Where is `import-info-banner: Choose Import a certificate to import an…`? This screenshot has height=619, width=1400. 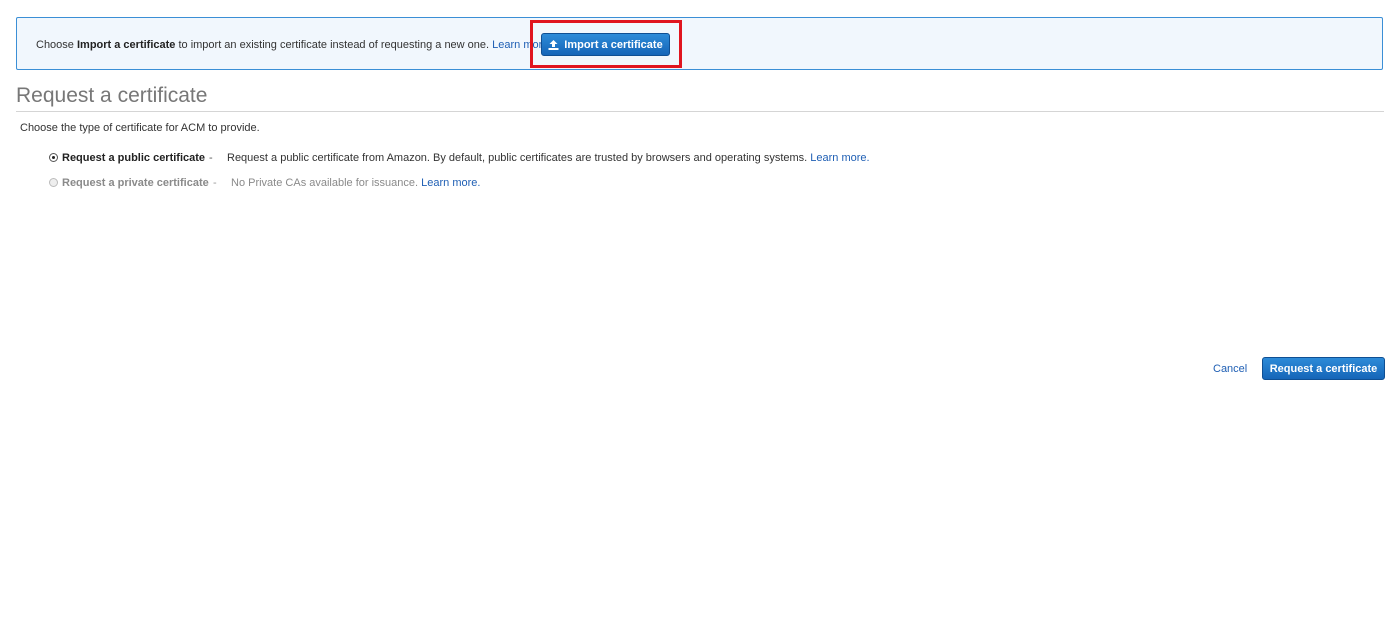 import-info-banner: Choose Import a certificate to import an… is located at coordinates (699, 43).